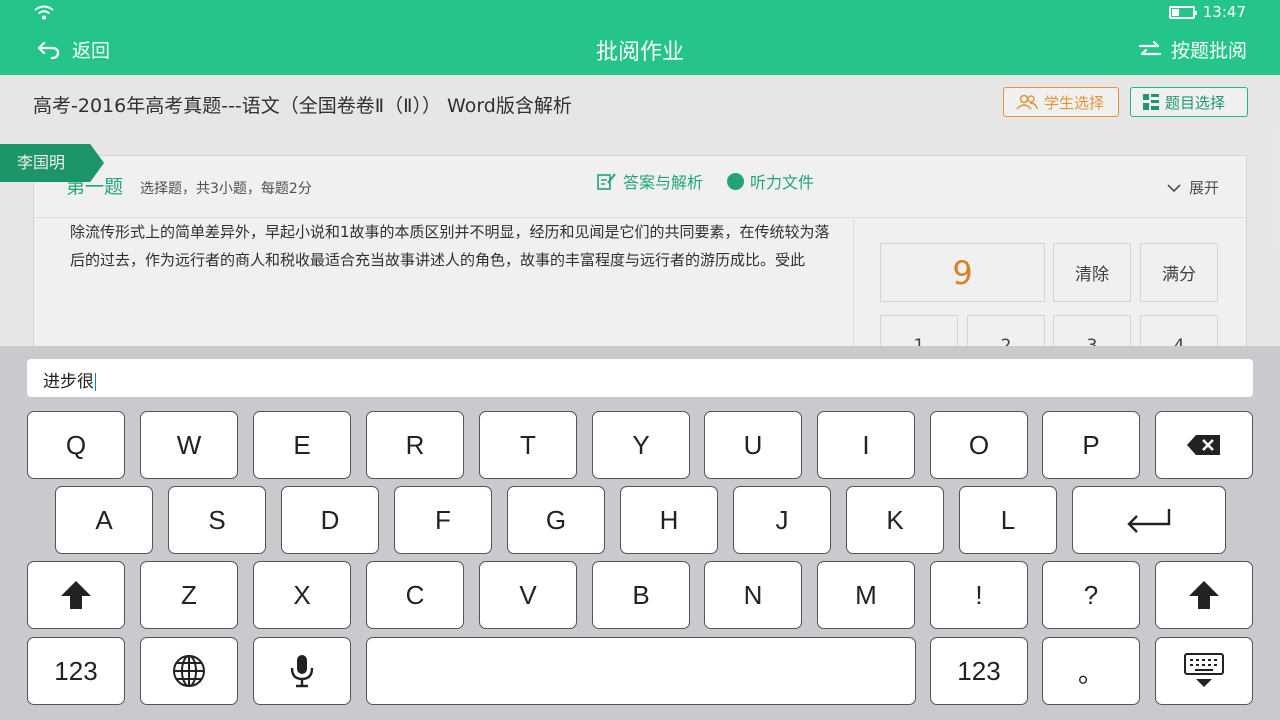 The height and width of the screenshot is (720, 1280). I want to click on key-l: L, so click(1008, 520).